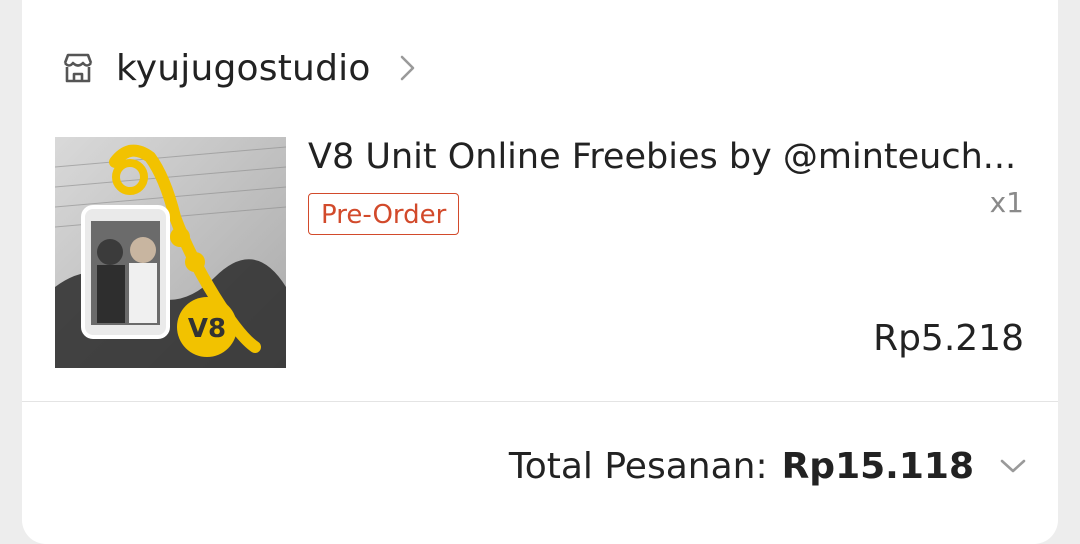 The image size is (1080, 544). I want to click on product-quantity: x1, so click(1006, 202).